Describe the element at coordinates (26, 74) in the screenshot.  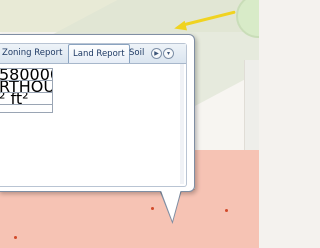
I see `table-cell: 580000` at that location.